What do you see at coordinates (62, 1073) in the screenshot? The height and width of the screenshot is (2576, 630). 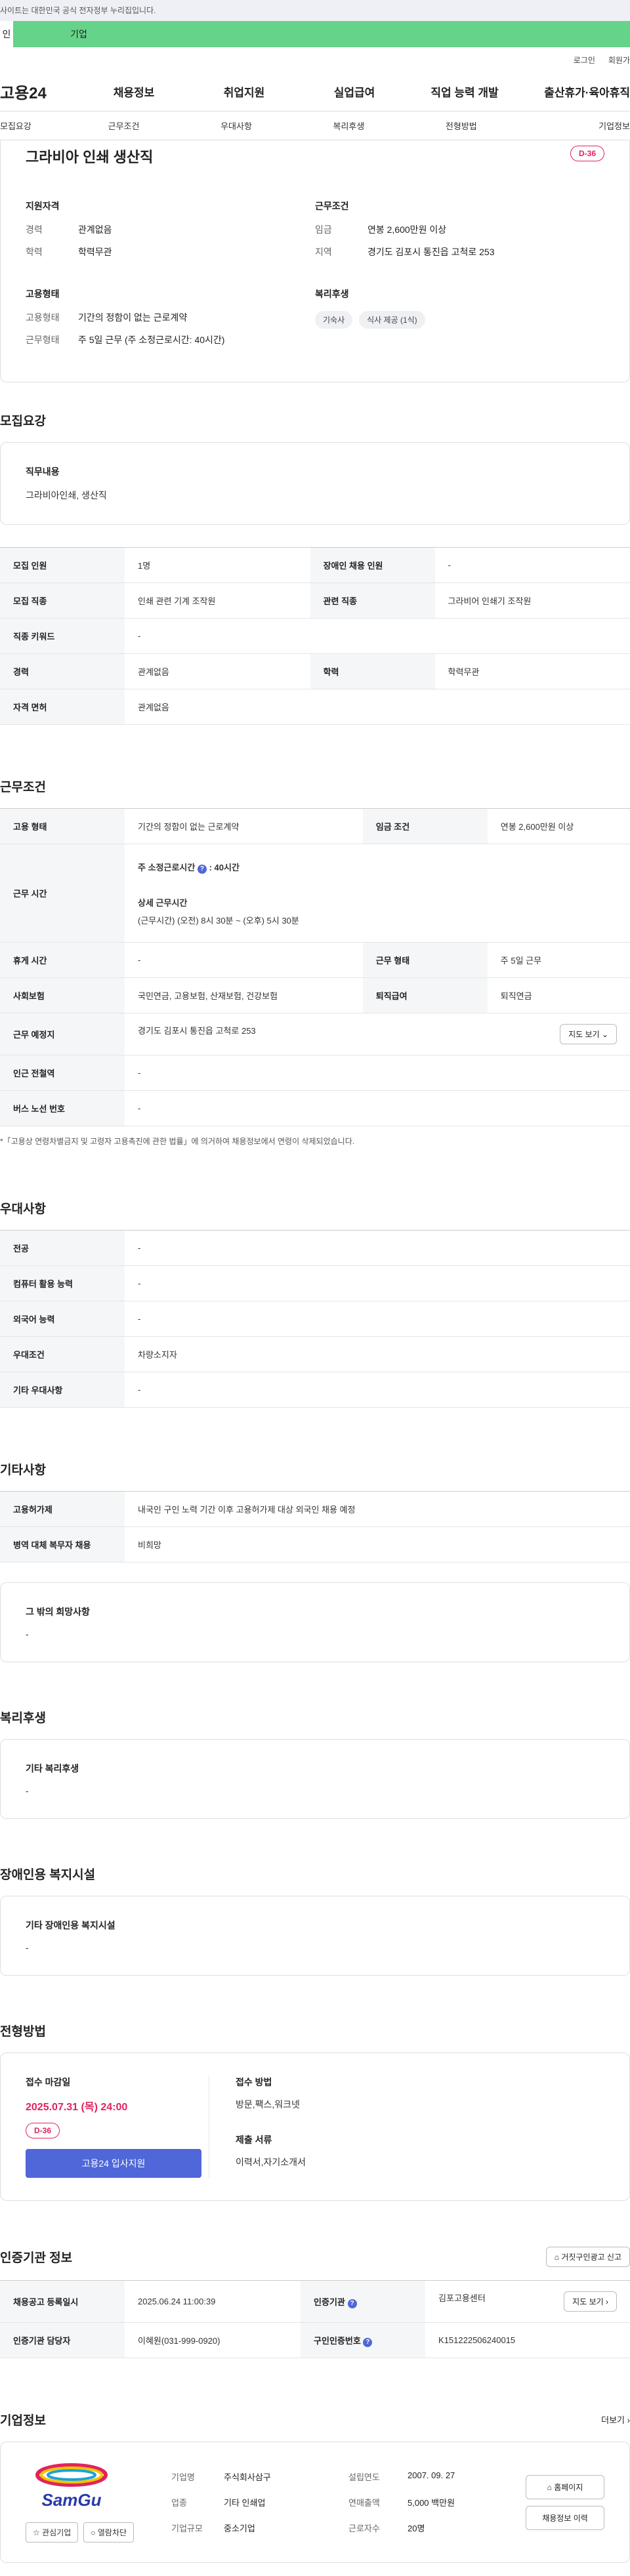 I see `cell-label: 인근 전철역` at bounding box center [62, 1073].